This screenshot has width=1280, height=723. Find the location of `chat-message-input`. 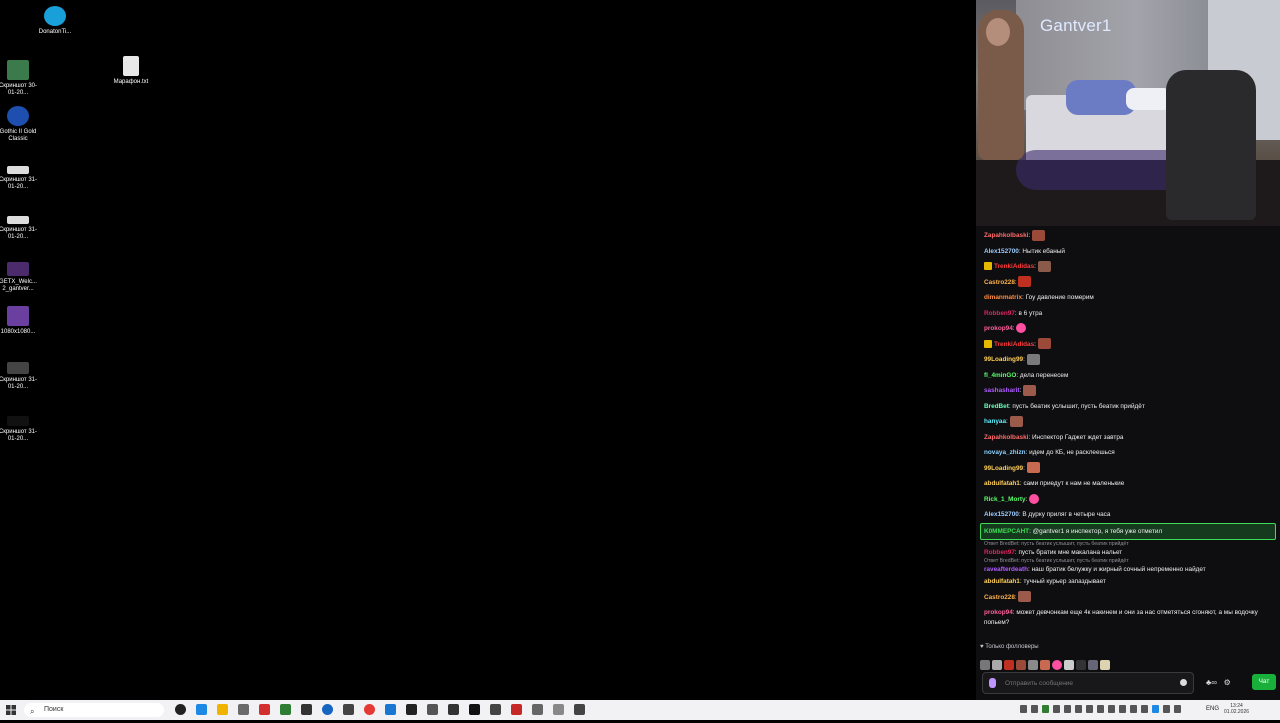

chat-message-input is located at coordinates (1090, 683).